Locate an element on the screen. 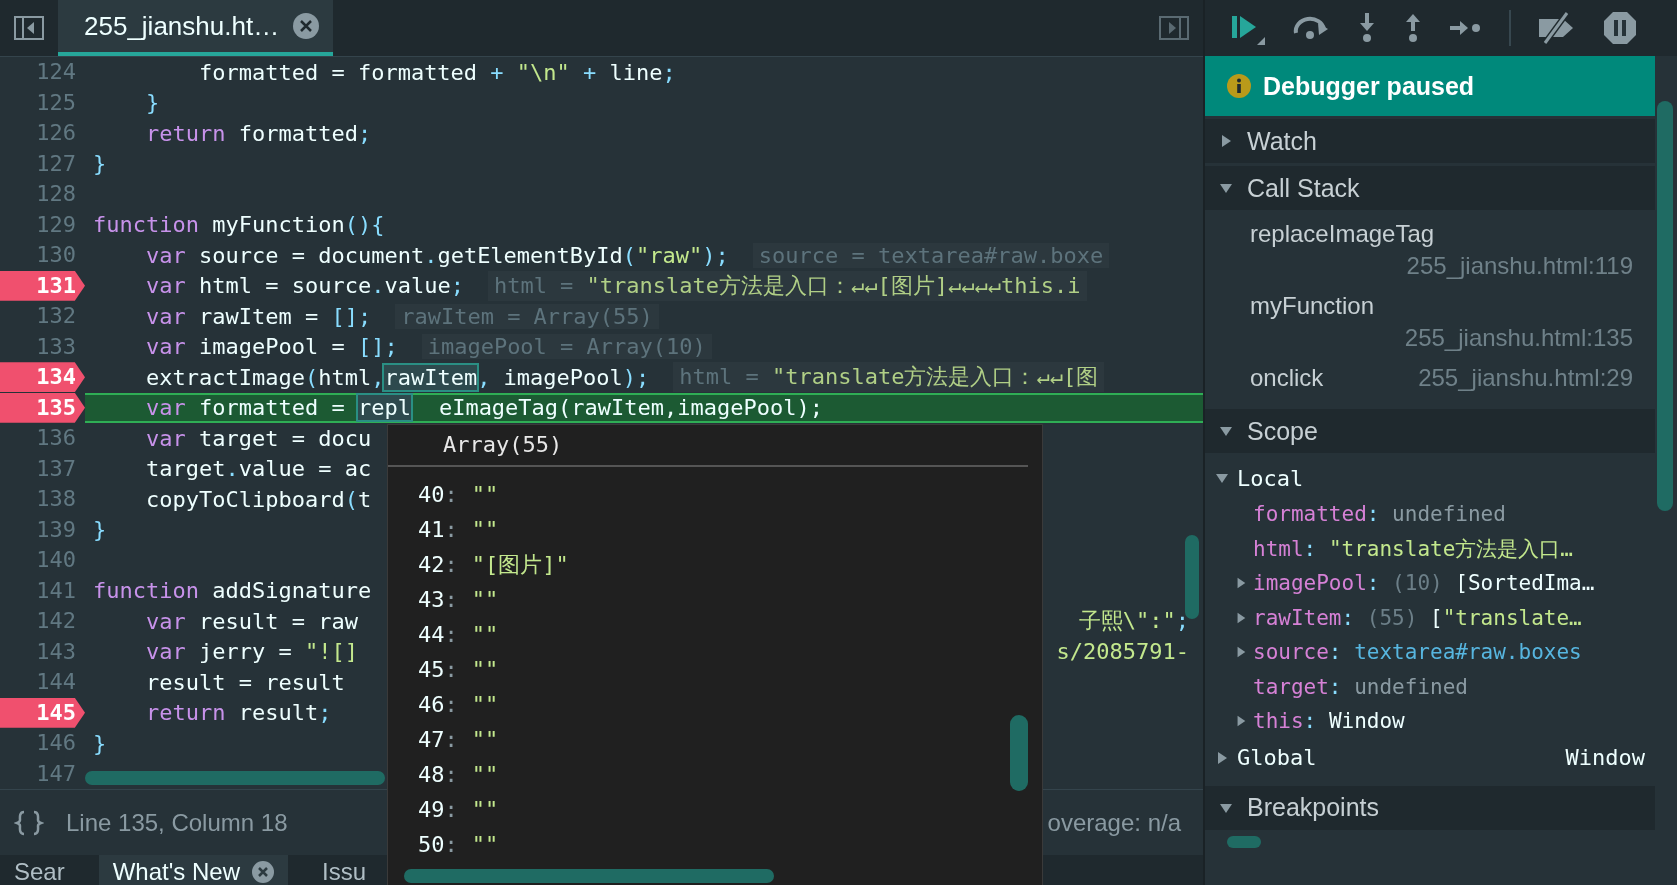 The image size is (1677, 885). section-header: Watch is located at coordinates (1430, 139).